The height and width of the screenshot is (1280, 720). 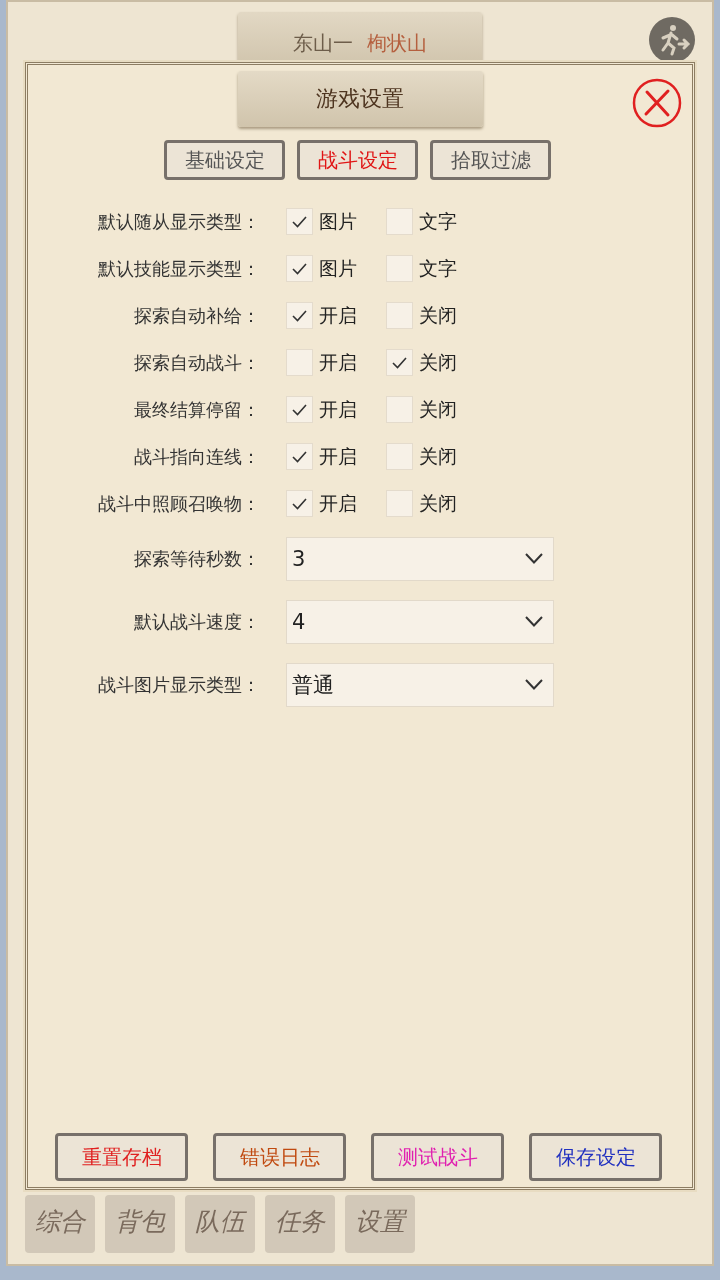 I want to click on menu-tab: 综合, so click(x=60, y=1224).